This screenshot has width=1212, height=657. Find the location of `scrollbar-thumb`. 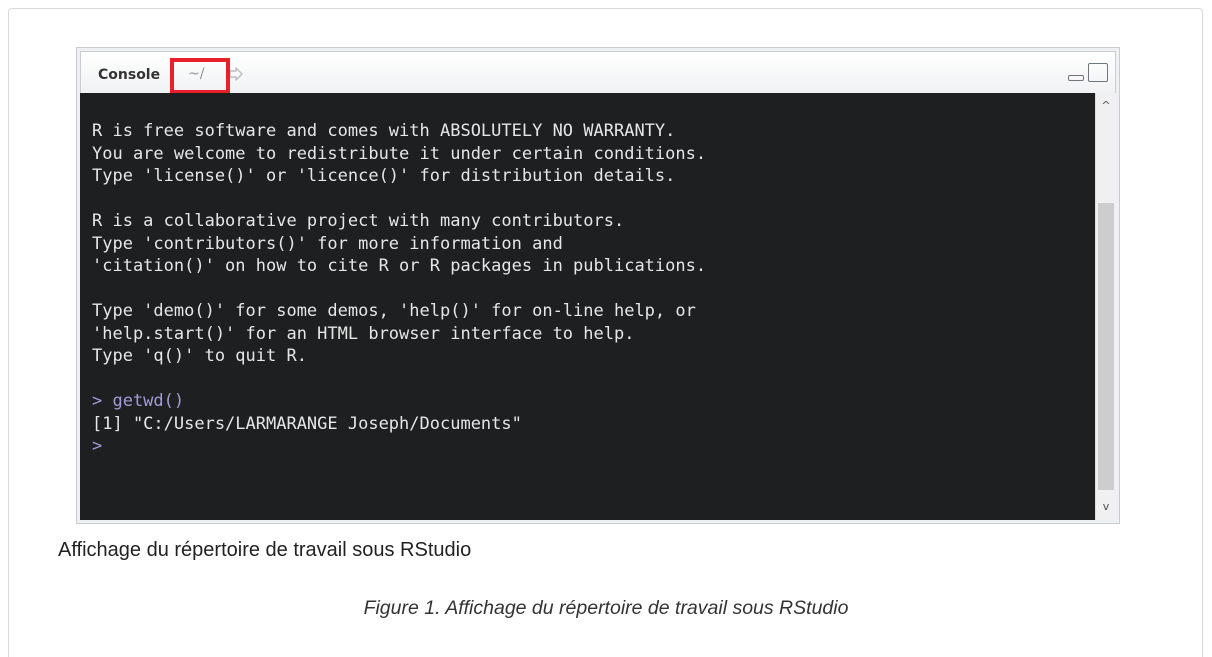

scrollbar-thumb is located at coordinates (1106, 346).